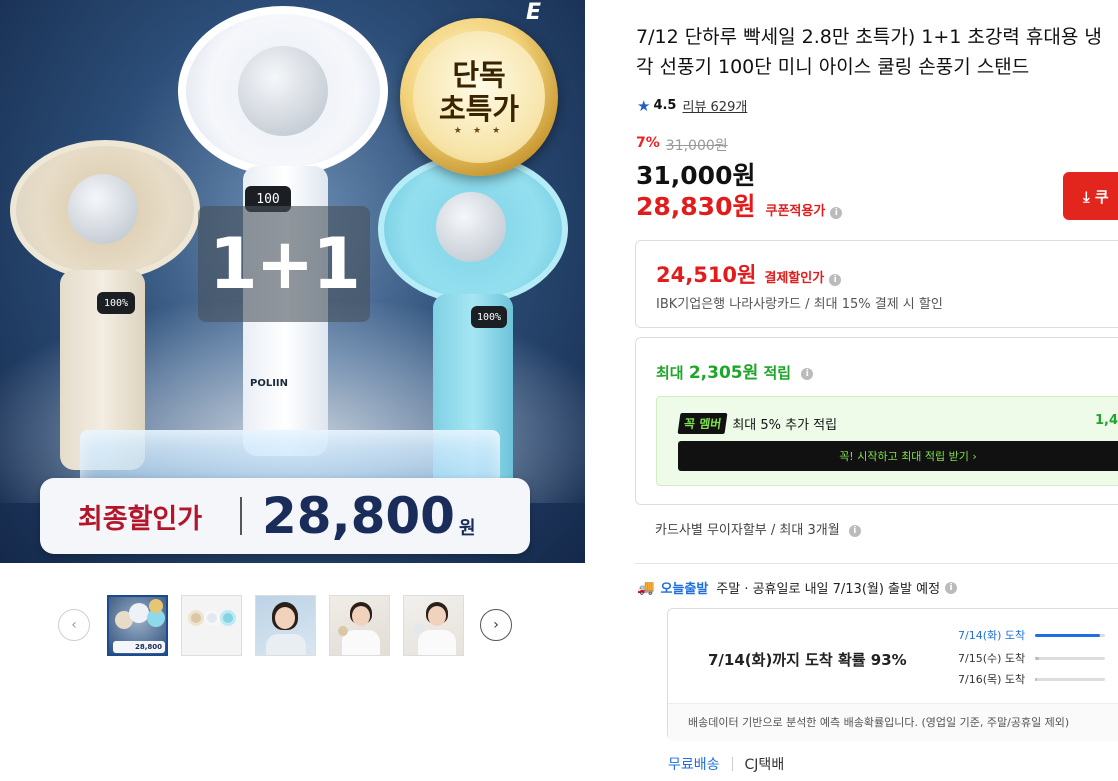 The width and height of the screenshot is (1118, 781). Describe the element at coordinates (696, 146) in the screenshot. I see `original-price: 31,000원` at that location.